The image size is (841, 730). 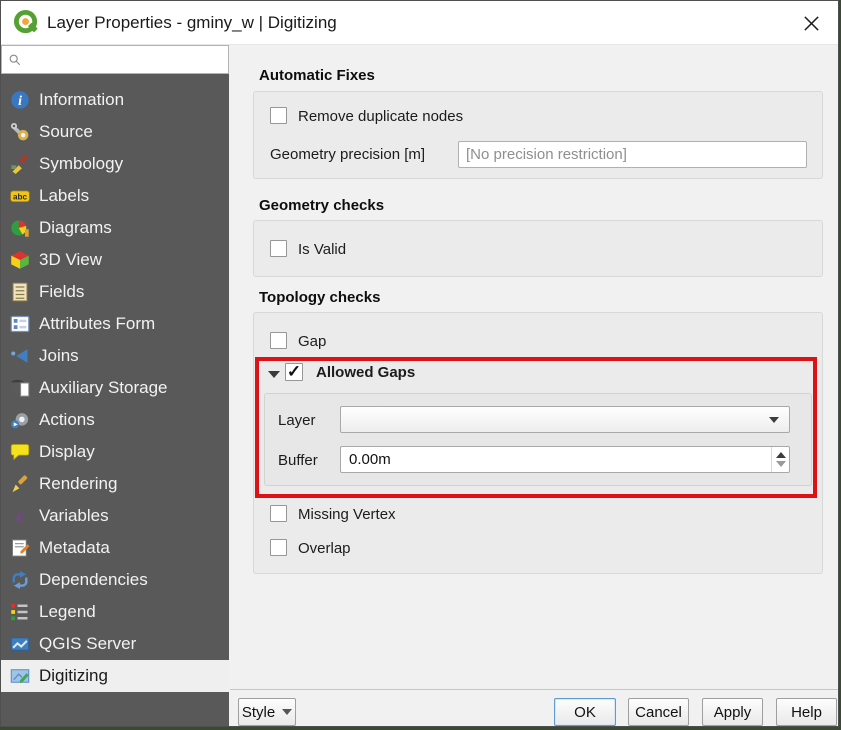 I want to click on spin-down-icon, so click(x=780, y=464).